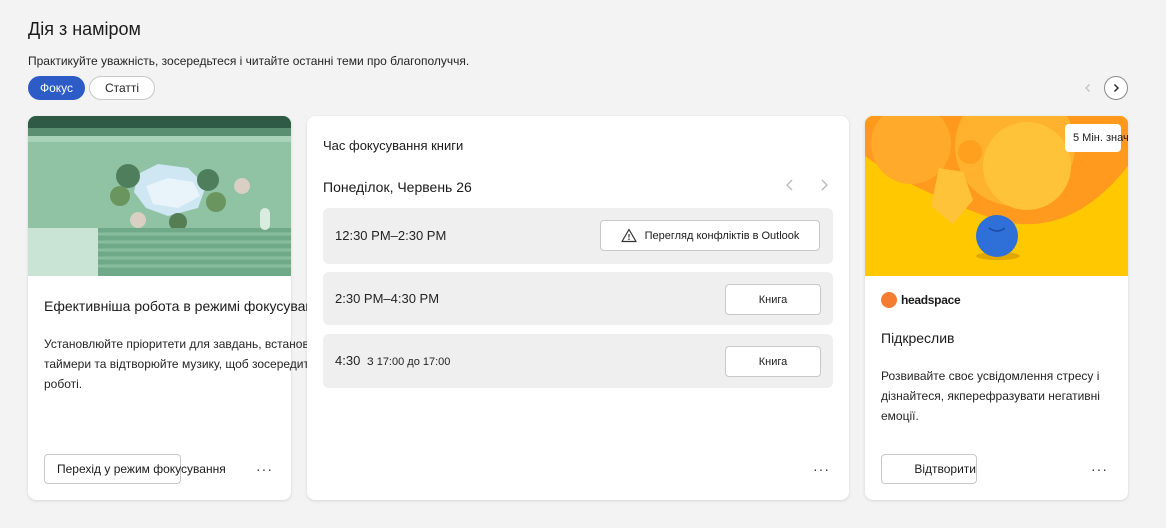 This screenshot has width=1166, height=528. Describe the element at coordinates (628, 235) in the screenshot. I see `warning-icon` at that location.